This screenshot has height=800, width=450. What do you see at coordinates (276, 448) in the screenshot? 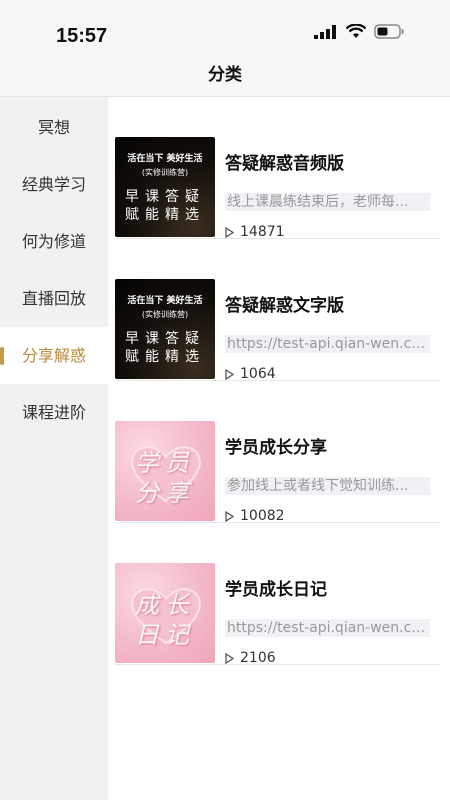
I see `card-title: 学员成长分享` at bounding box center [276, 448].